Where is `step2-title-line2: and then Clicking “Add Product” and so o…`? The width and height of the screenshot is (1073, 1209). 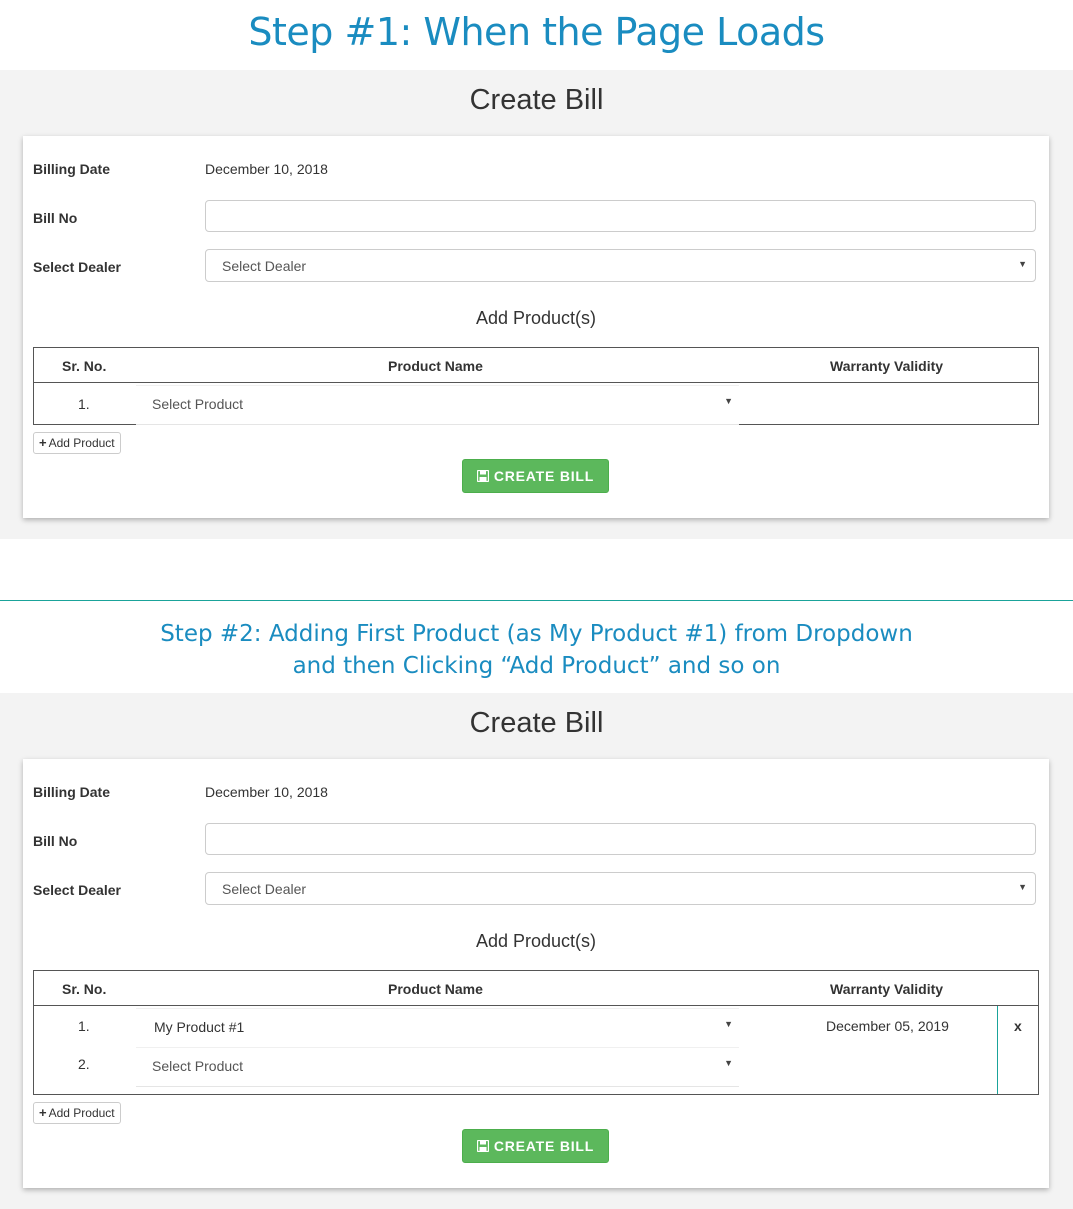 step2-title-line2: and then Clicking “Add Product” and so o… is located at coordinates (536, 666).